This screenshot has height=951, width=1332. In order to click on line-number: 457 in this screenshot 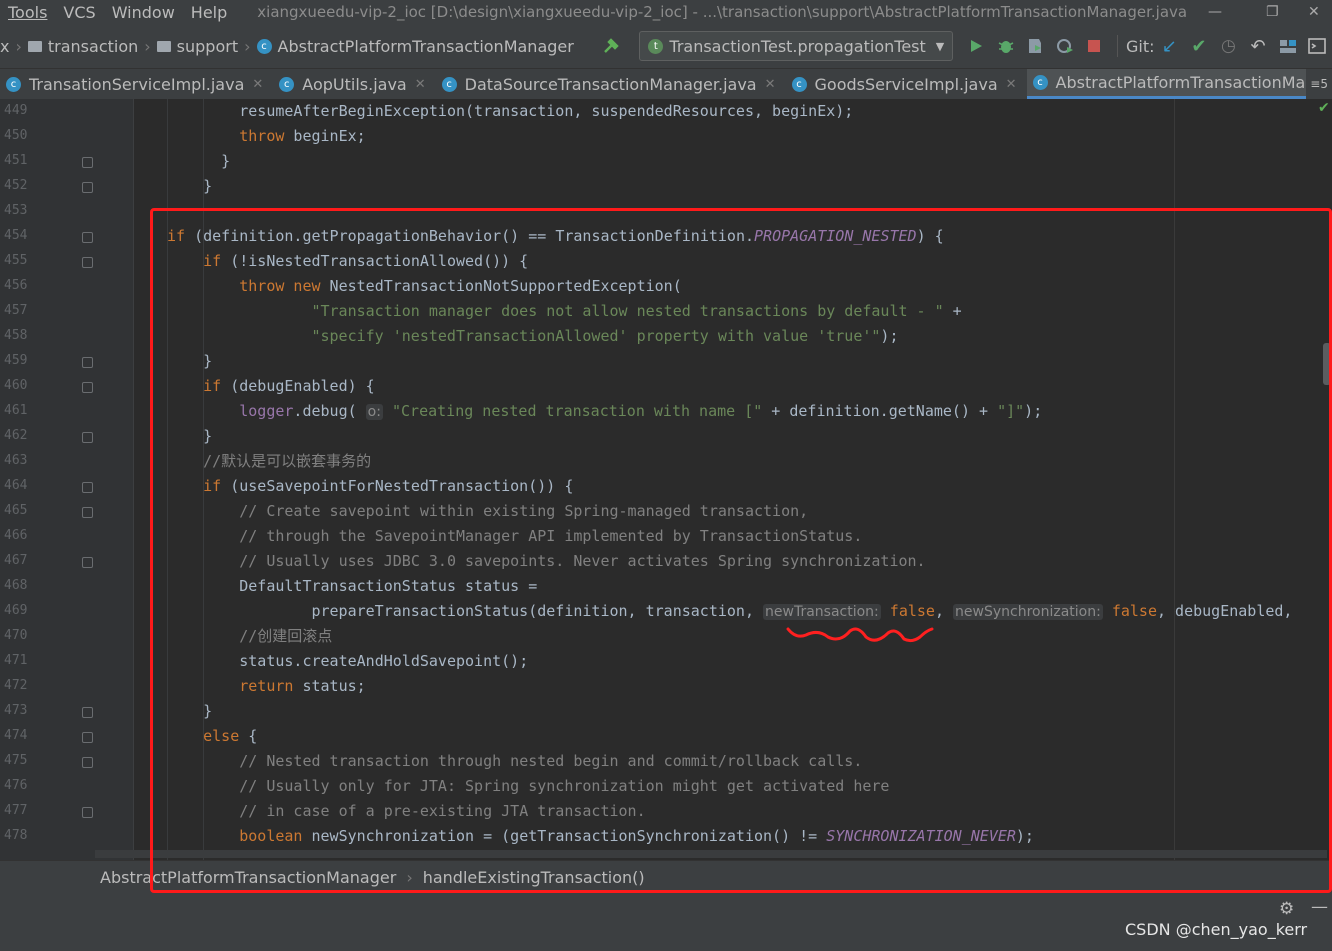, I will do `click(16, 310)`.